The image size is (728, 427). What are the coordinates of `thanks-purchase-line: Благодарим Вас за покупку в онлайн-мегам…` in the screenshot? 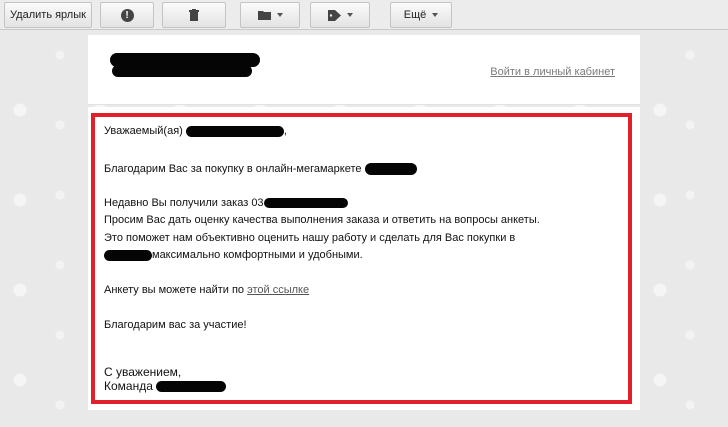 It's located at (260, 169).